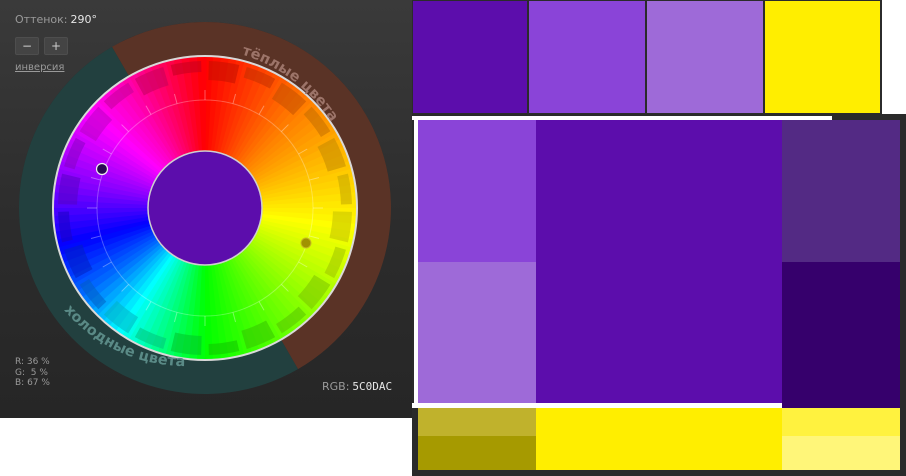 The height and width of the screenshot is (476, 906). What do you see at coordinates (416, 261) in the screenshot?
I see `preview-frame-left` at bounding box center [416, 261].